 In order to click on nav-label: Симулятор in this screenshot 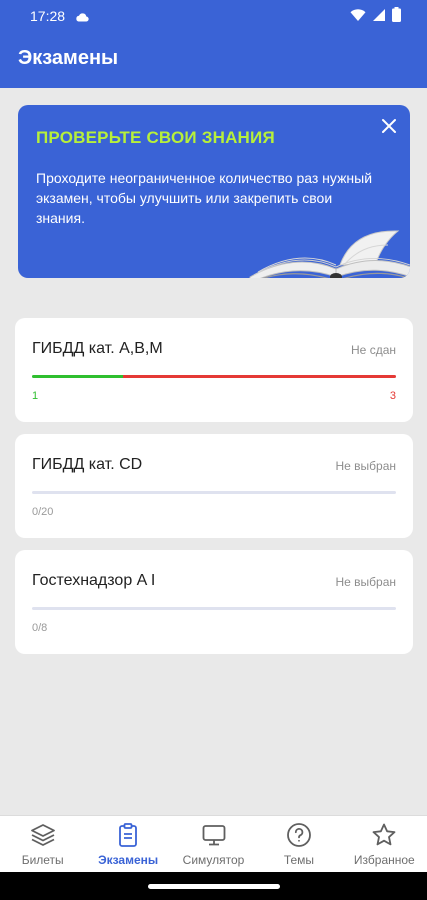, I will do `click(213, 860)`.